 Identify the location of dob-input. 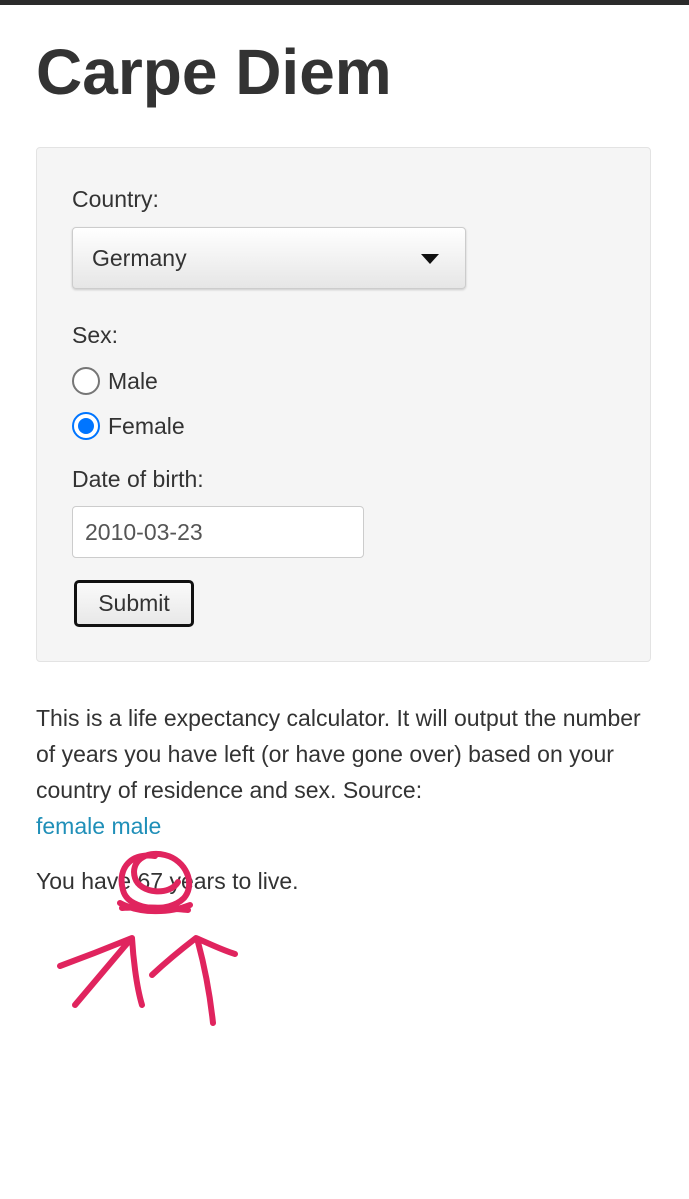
(218, 532).